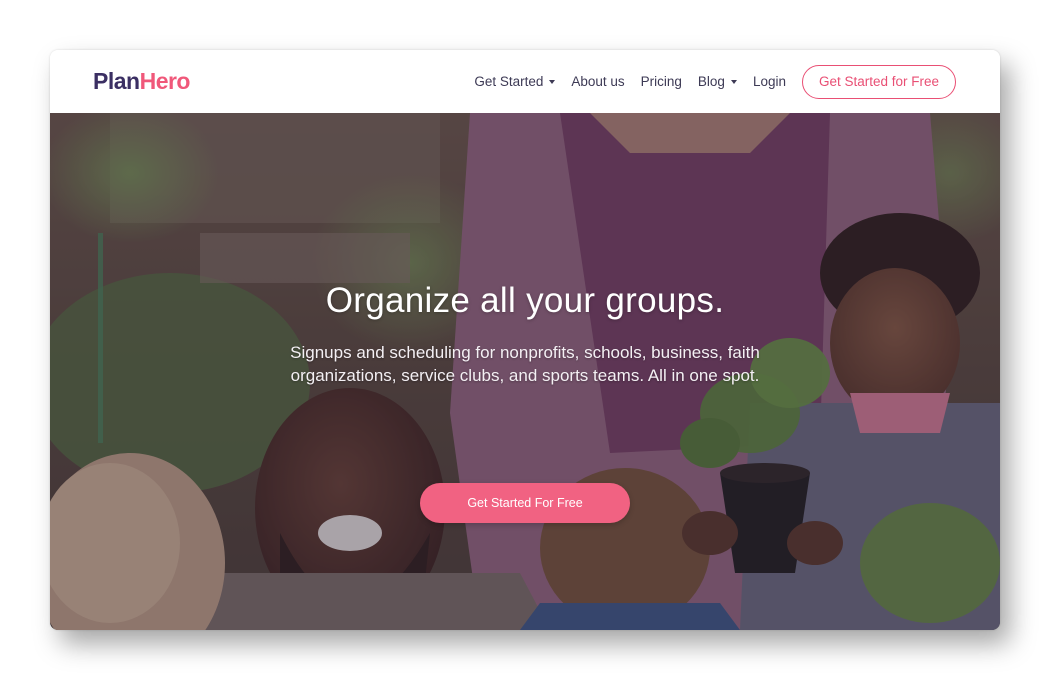 This screenshot has height=680, width=1050. I want to click on nav-item-label: About us, so click(598, 81).